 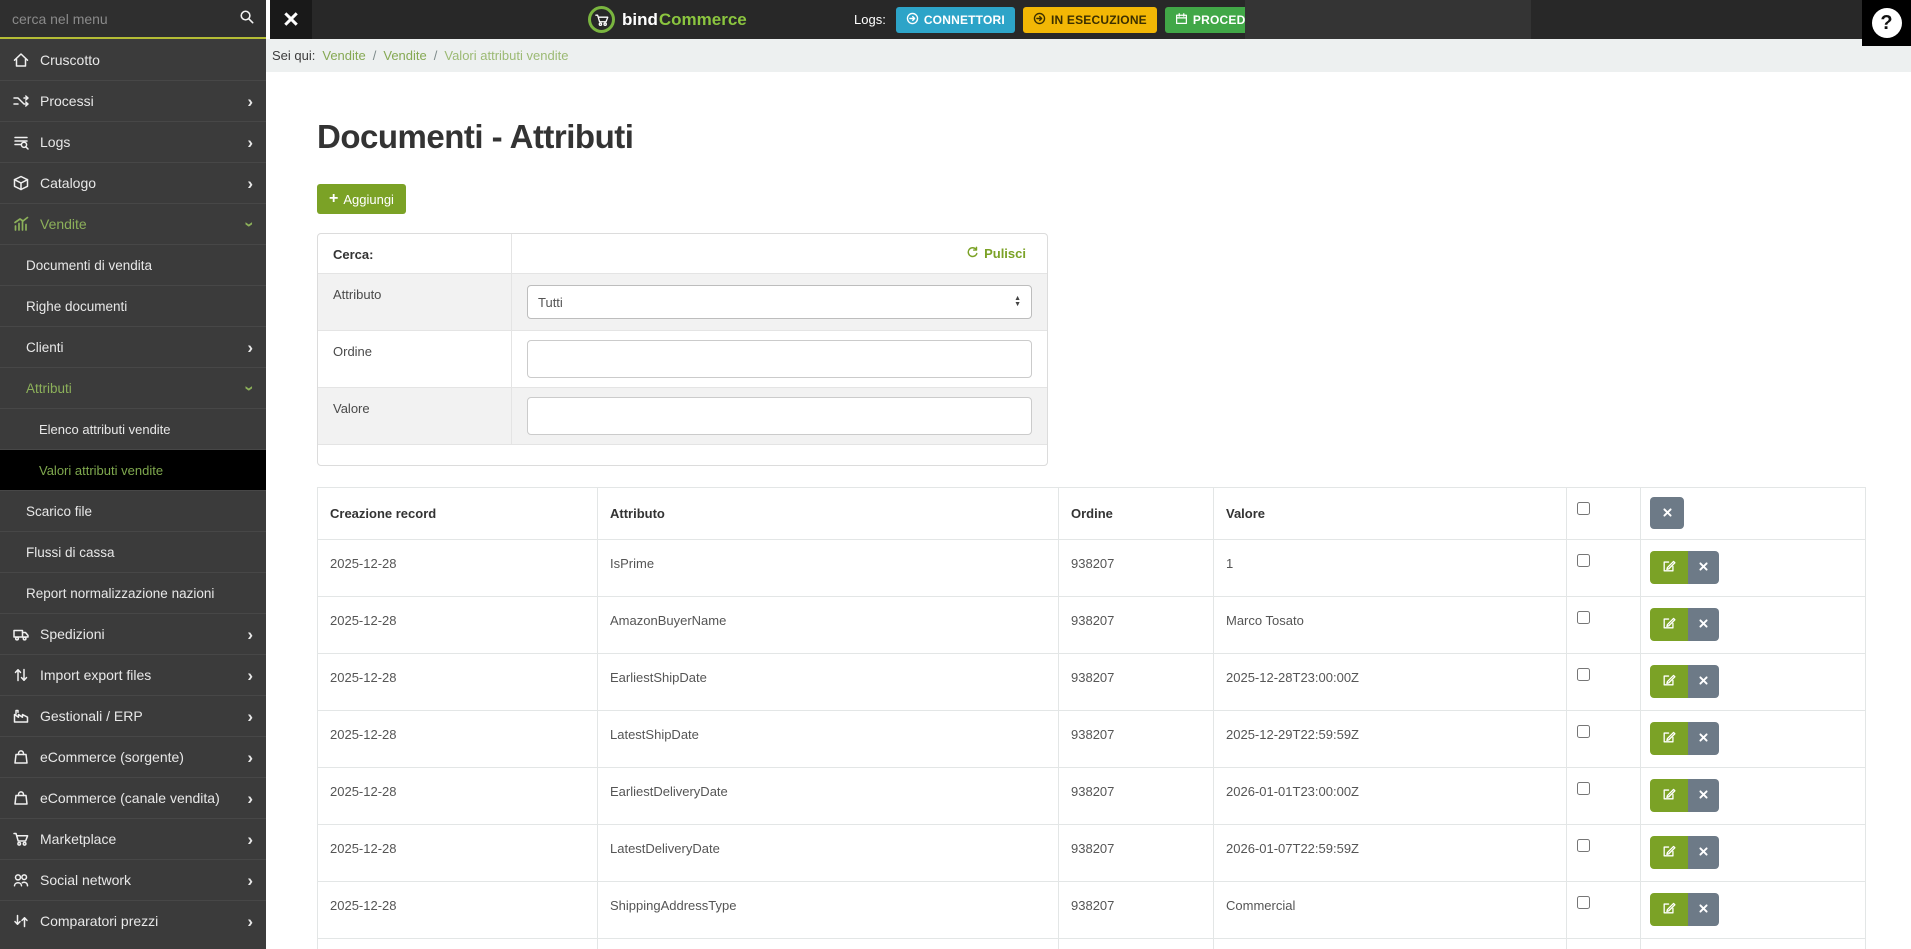 What do you see at coordinates (133, 592) in the screenshot?
I see `sidebar-item-report-normalizzazione-nazioni: Report normalizzazione nazioni` at bounding box center [133, 592].